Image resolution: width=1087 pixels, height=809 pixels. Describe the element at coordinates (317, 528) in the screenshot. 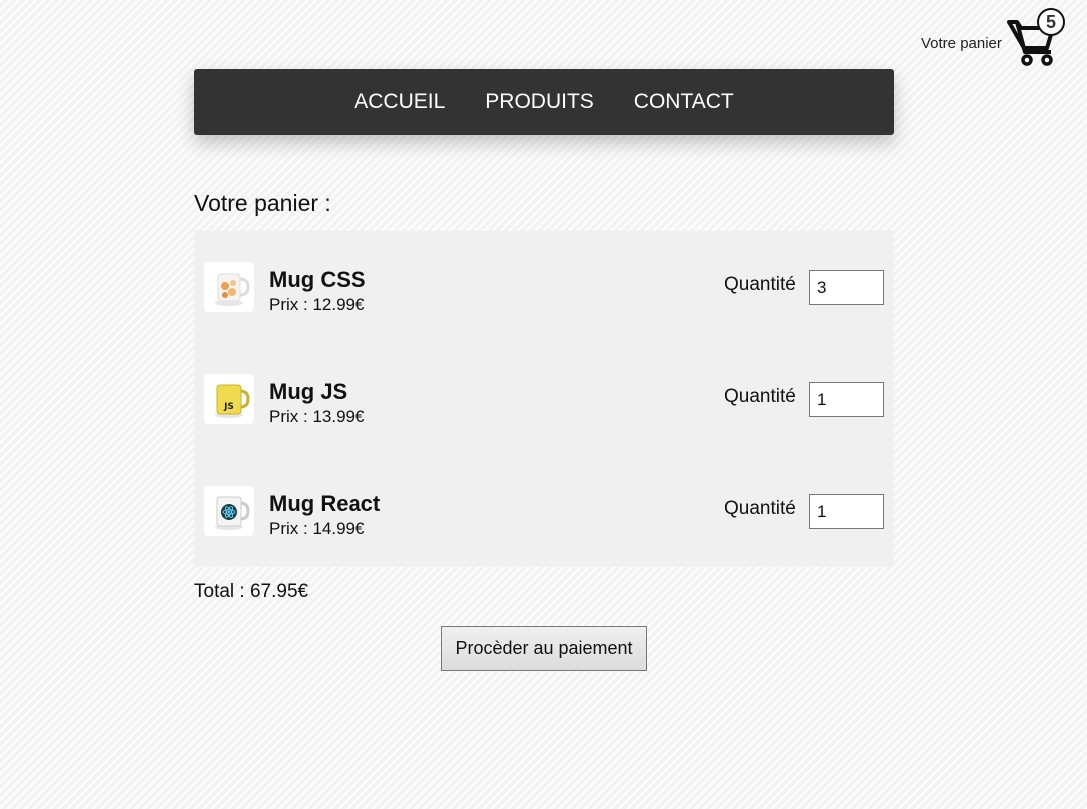

I see `cart-item-price: Prix : 14.99€` at that location.